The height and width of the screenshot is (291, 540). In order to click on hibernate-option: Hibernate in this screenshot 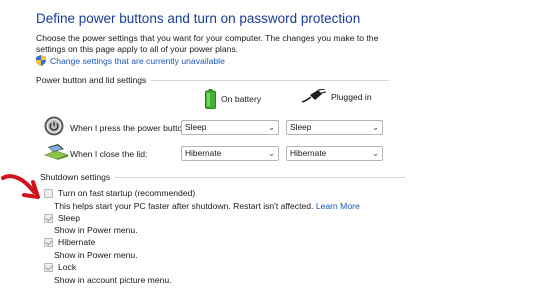, I will do `click(69, 242)`.